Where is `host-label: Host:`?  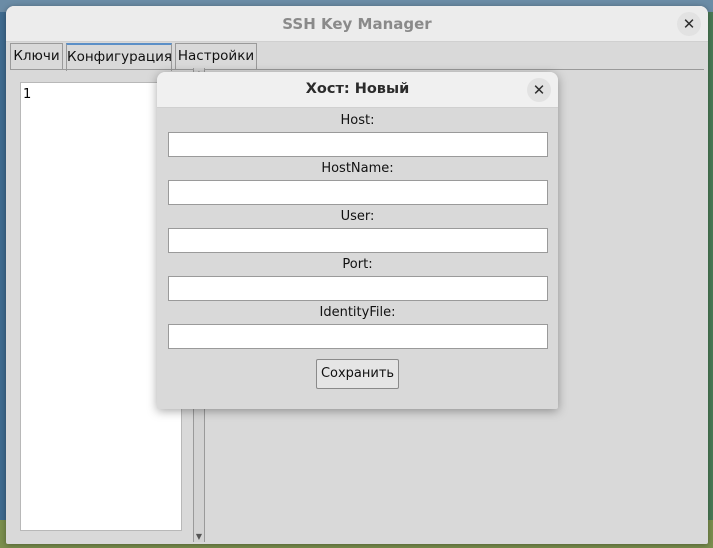 host-label: Host: is located at coordinates (357, 120).